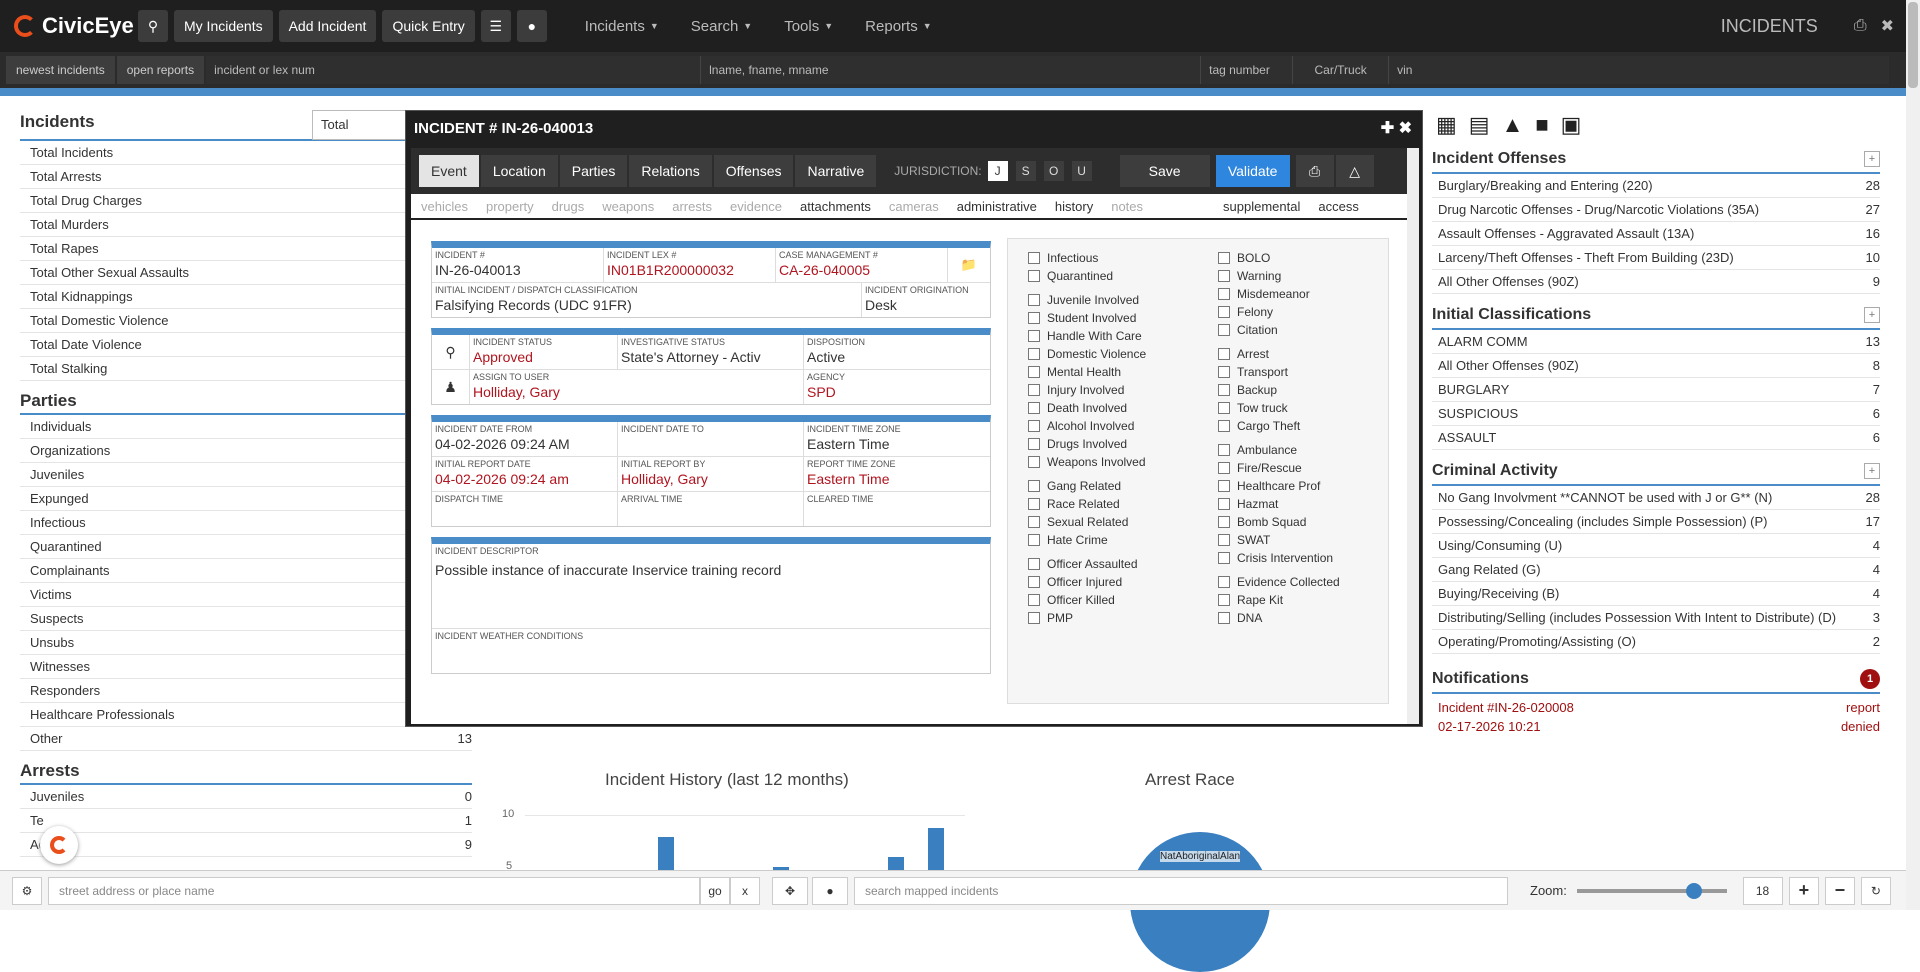 The width and height of the screenshot is (1920, 972). Describe the element at coordinates (1074, 206) in the screenshot. I see `subtab-history: history` at that location.